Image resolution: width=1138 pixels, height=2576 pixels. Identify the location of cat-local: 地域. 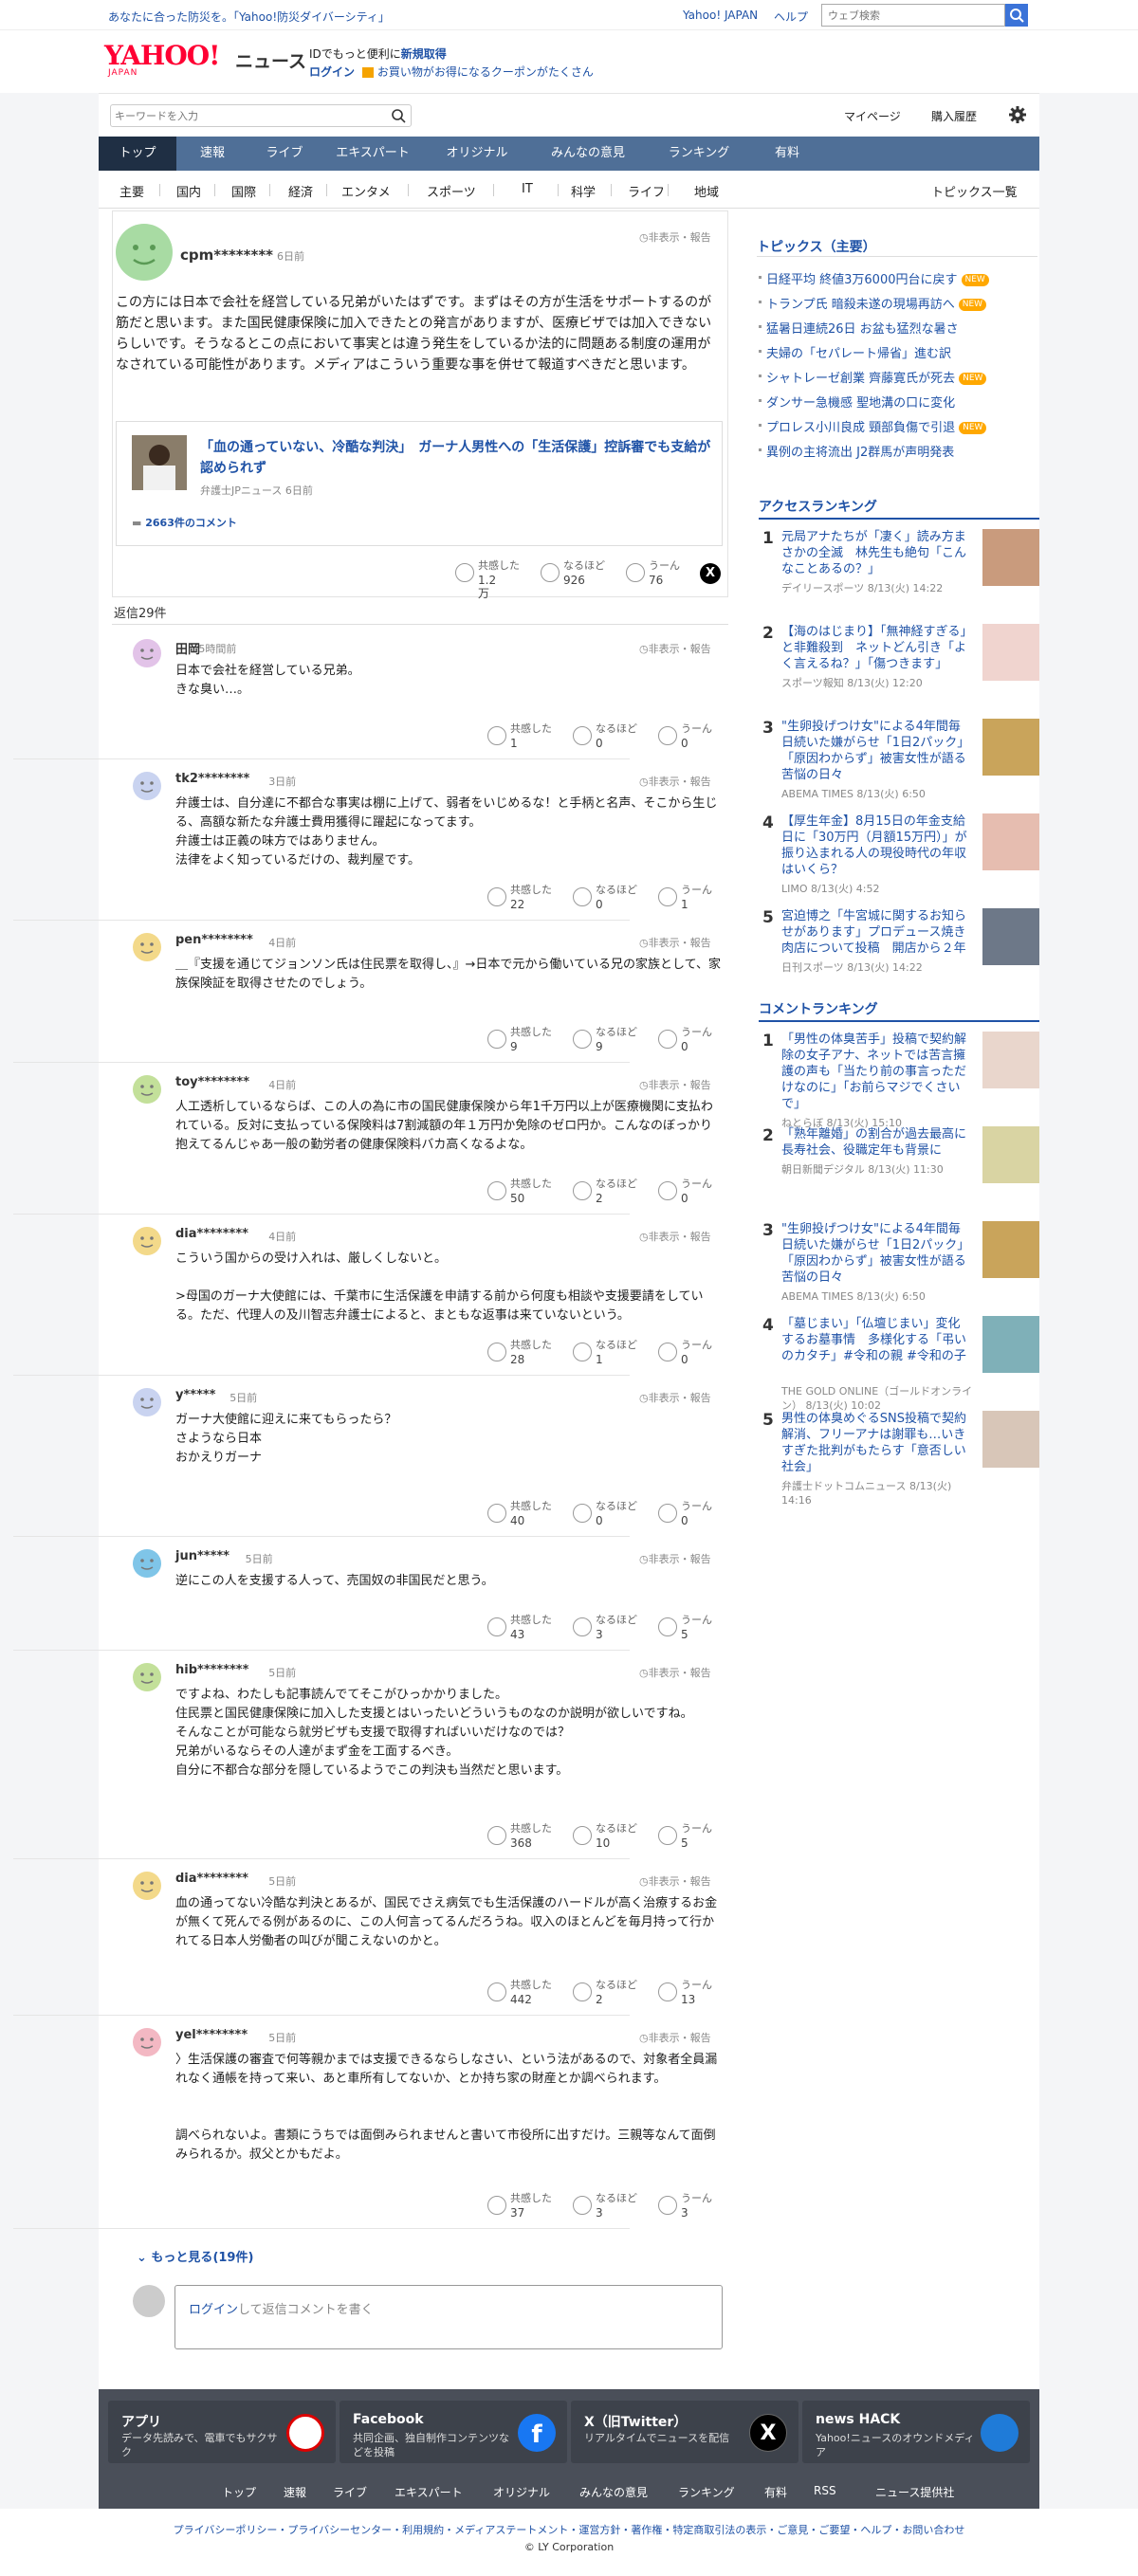
(706, 191).